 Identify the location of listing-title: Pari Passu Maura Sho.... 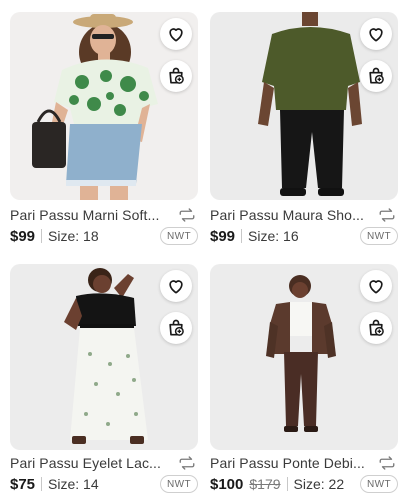
(290, 215).